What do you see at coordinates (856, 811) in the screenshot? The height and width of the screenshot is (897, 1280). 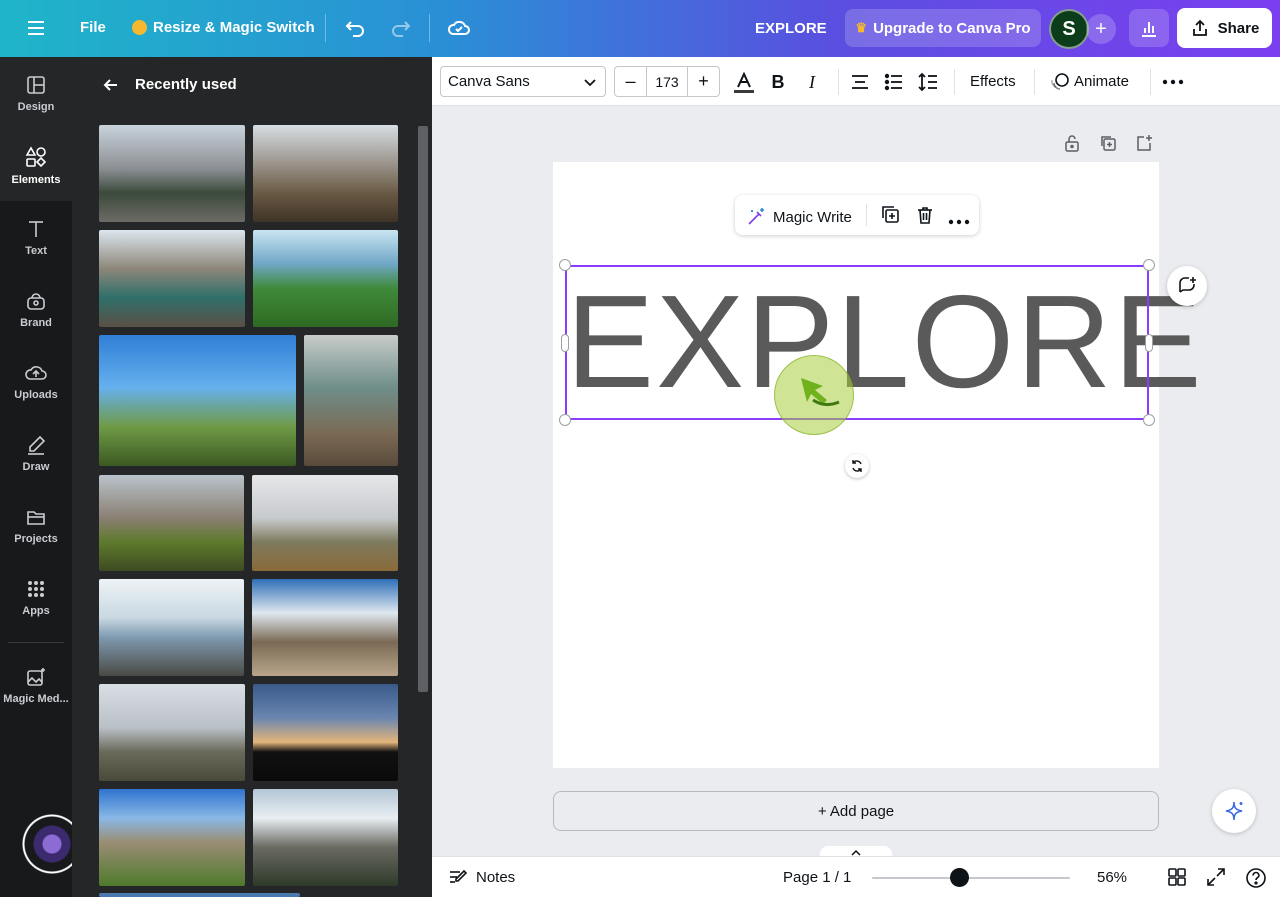 I see `add-page-button: + Add page` at bounding box center [856, 811].